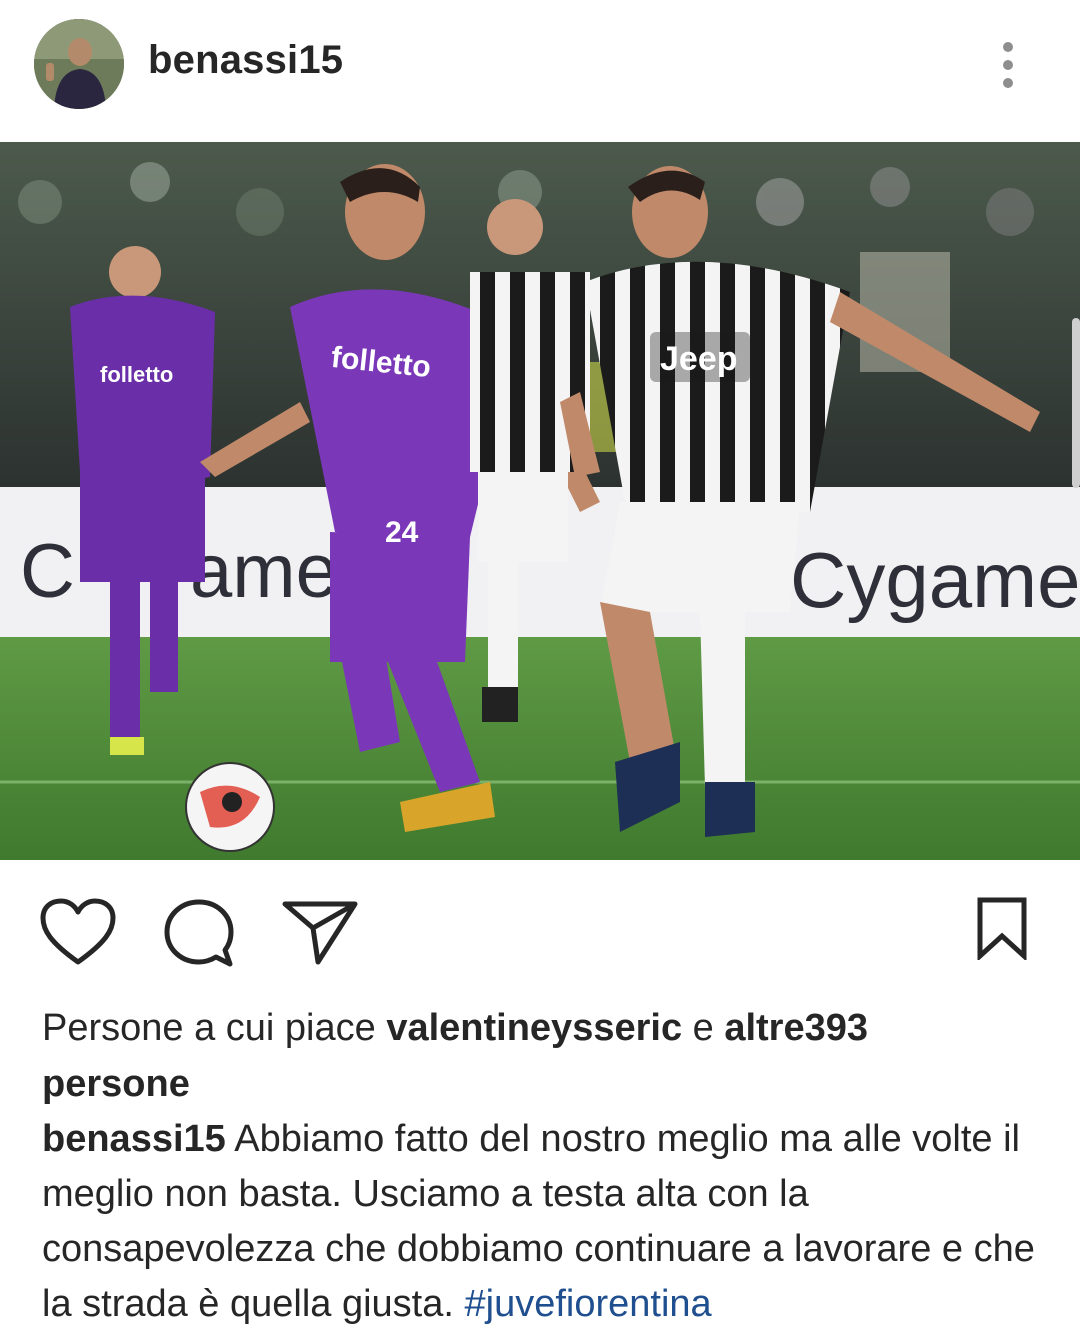  I want to click on bookmark-icon, so click(1002, 929).